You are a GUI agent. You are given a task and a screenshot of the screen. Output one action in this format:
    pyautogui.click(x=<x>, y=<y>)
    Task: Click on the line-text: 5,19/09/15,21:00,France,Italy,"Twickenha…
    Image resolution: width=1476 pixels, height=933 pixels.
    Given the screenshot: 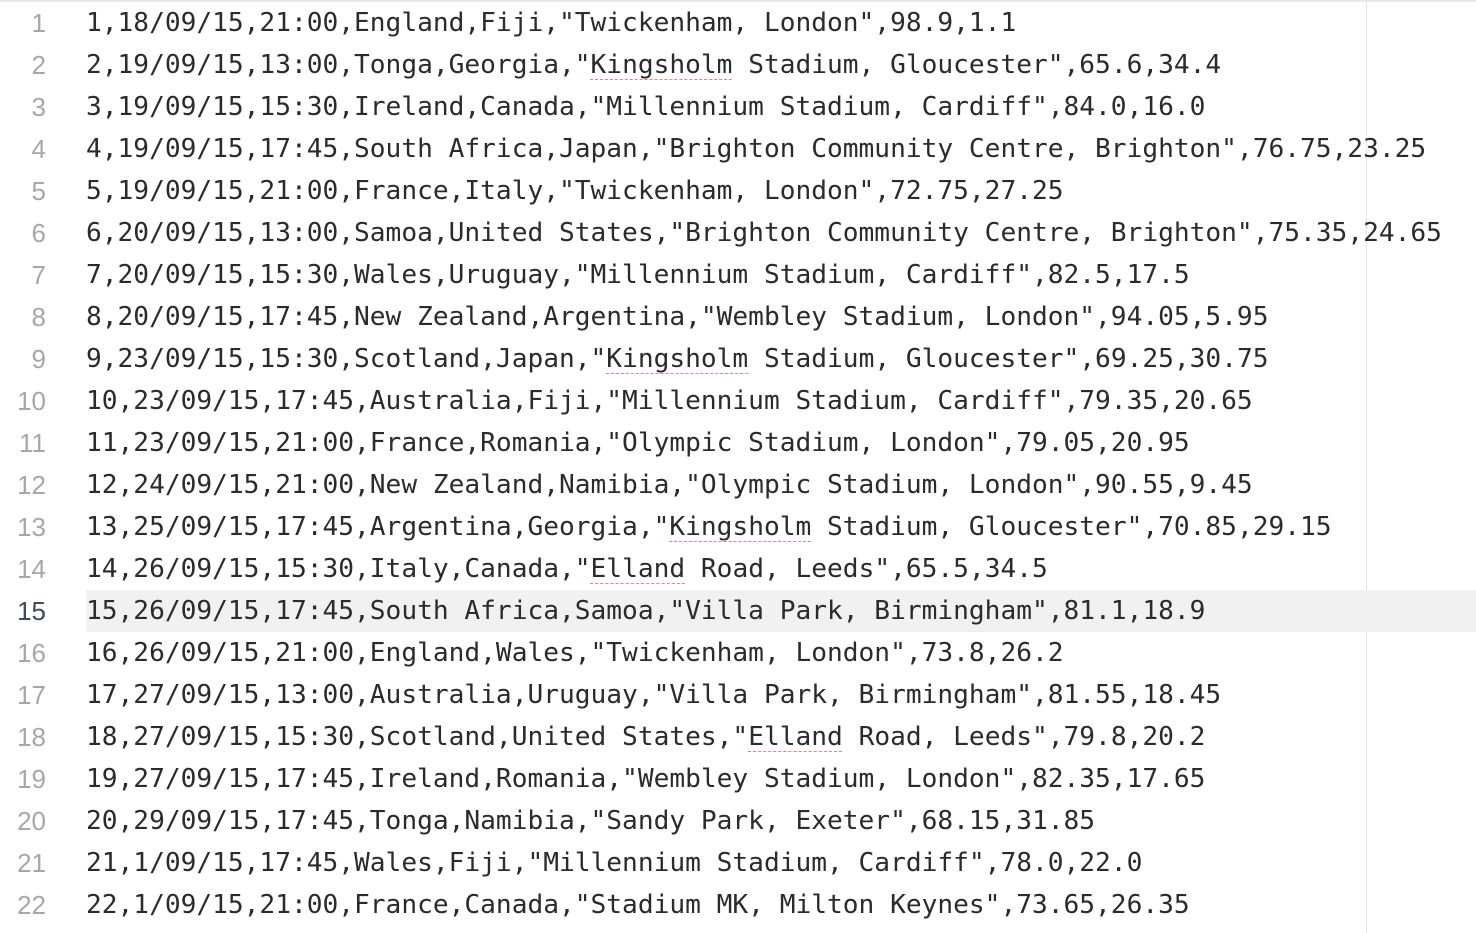 What is the action you would take?
    pyautogui.click(x=781, y=191)
    